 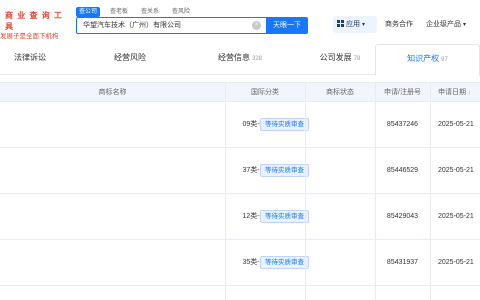 What do you see at coordinates (357, 59) in the screenshot?
I see `tab-count: 78` at bounding box center [357, 59].